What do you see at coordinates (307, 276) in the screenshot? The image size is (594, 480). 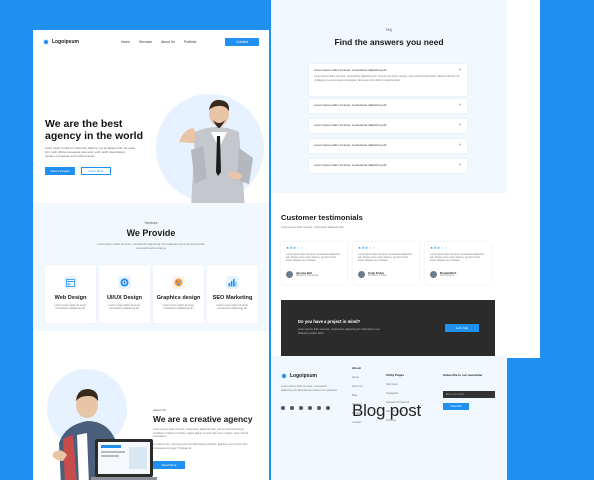 I see `testimonial-role: Marketing Coordinator` at bounding box center [307, 276].